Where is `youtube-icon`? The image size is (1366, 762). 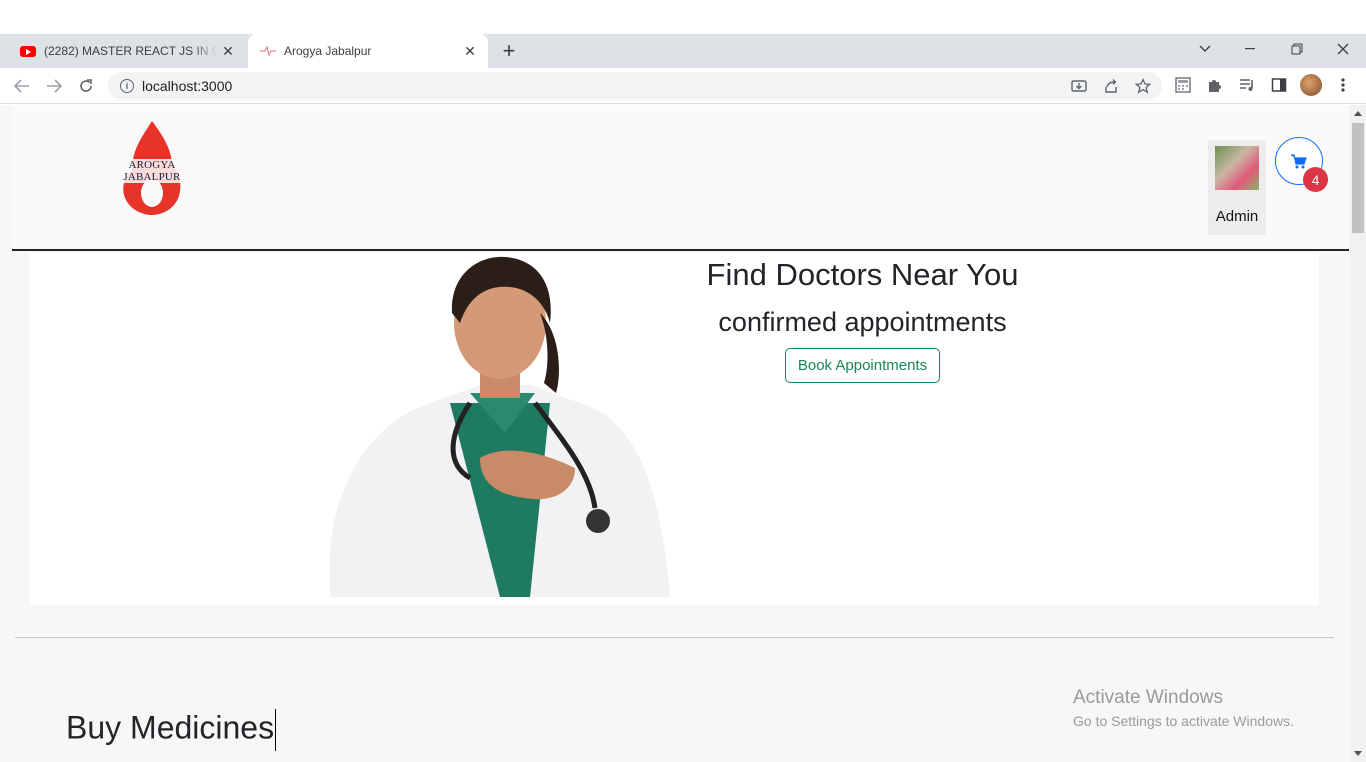
youtube-icon is located at coordinates (28, 51).